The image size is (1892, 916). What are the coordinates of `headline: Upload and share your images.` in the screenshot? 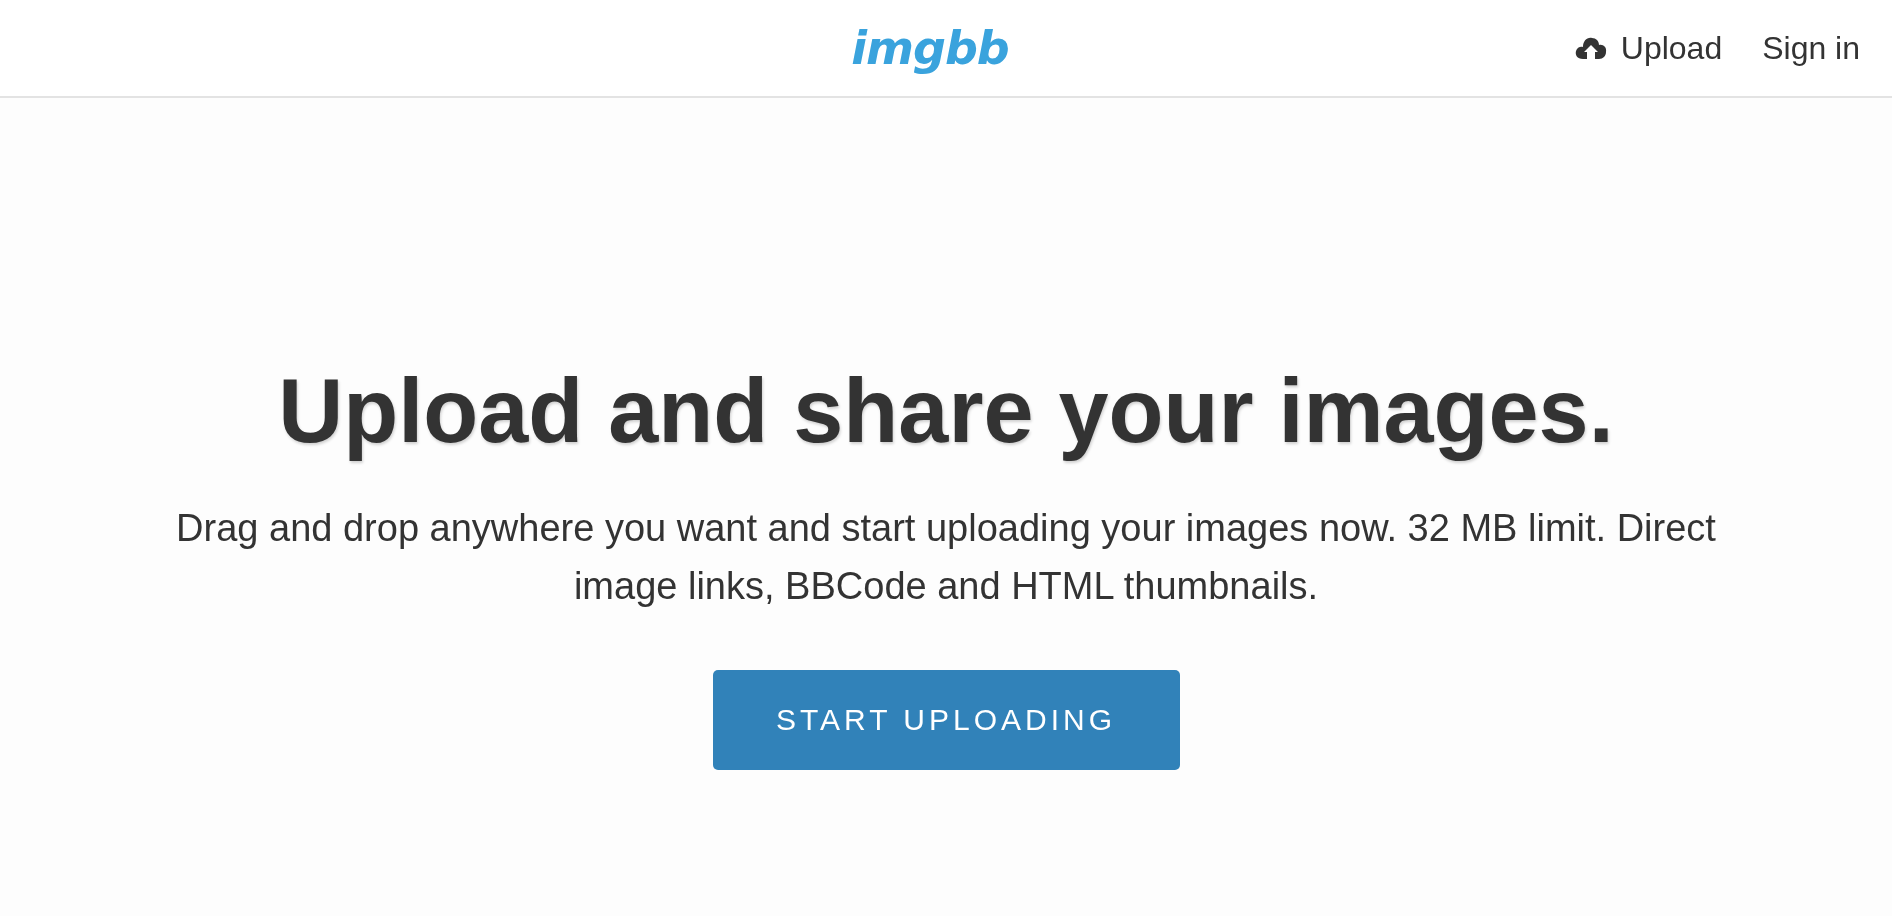 It's located at (946, 411).